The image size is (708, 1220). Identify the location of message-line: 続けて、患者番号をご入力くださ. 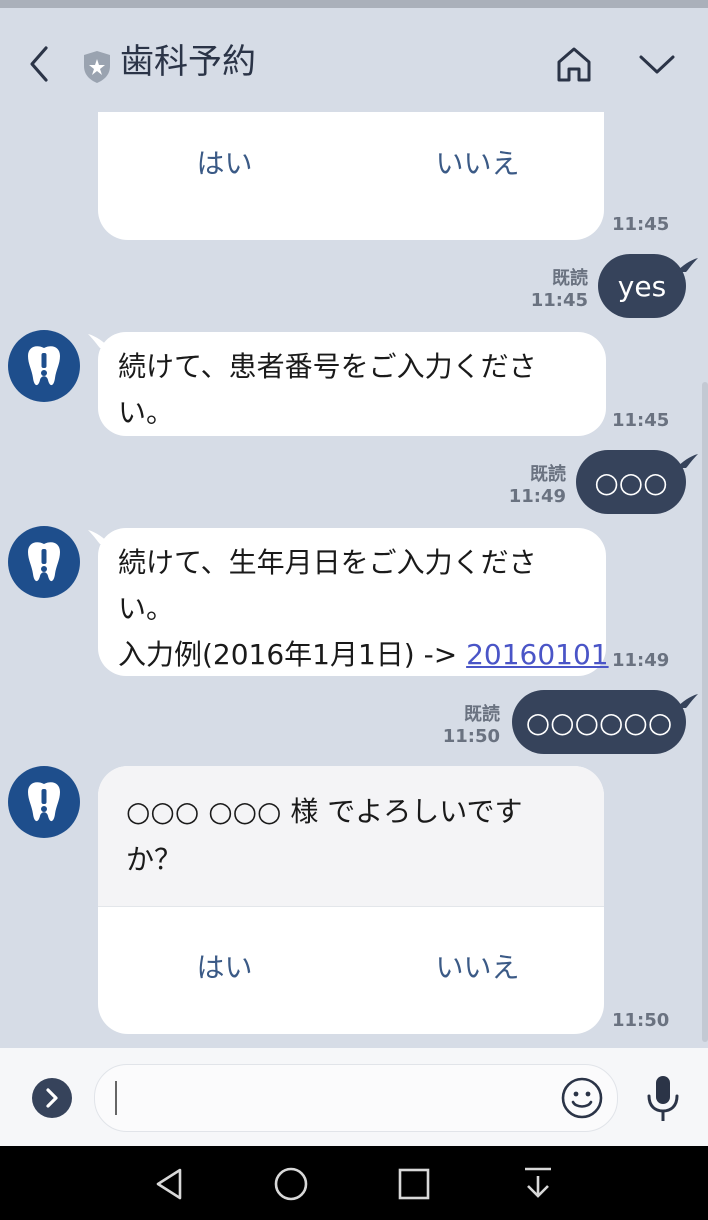
(327, 366).